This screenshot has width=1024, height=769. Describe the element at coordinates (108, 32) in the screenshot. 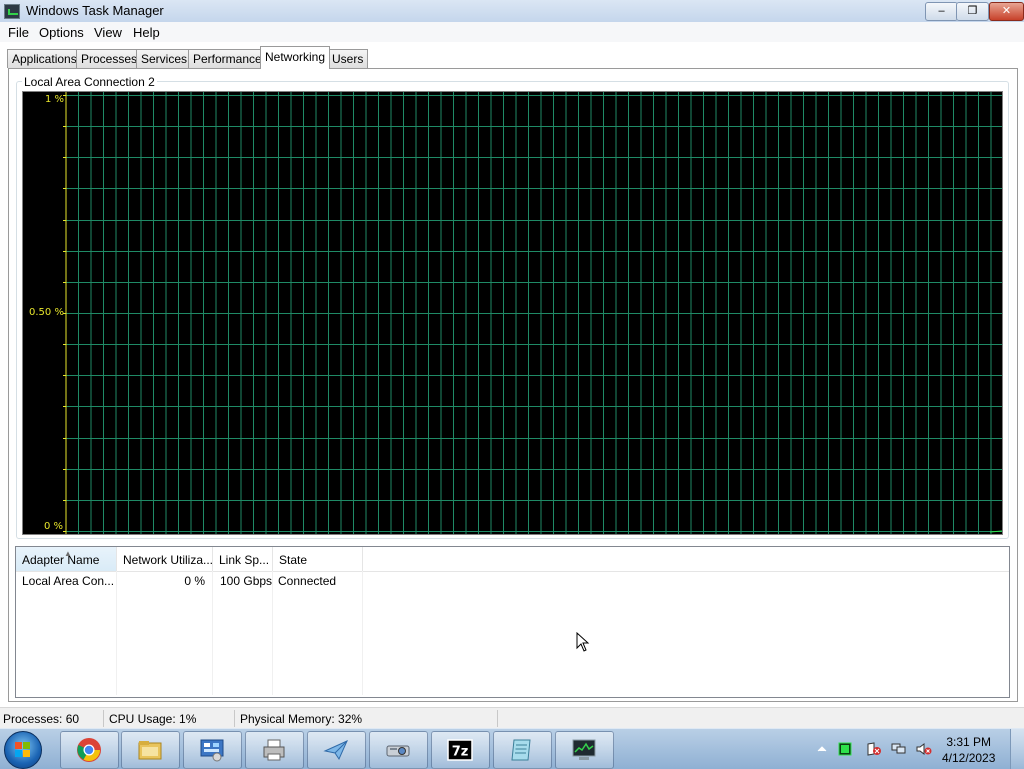

I see `menu-view: View` at that location.